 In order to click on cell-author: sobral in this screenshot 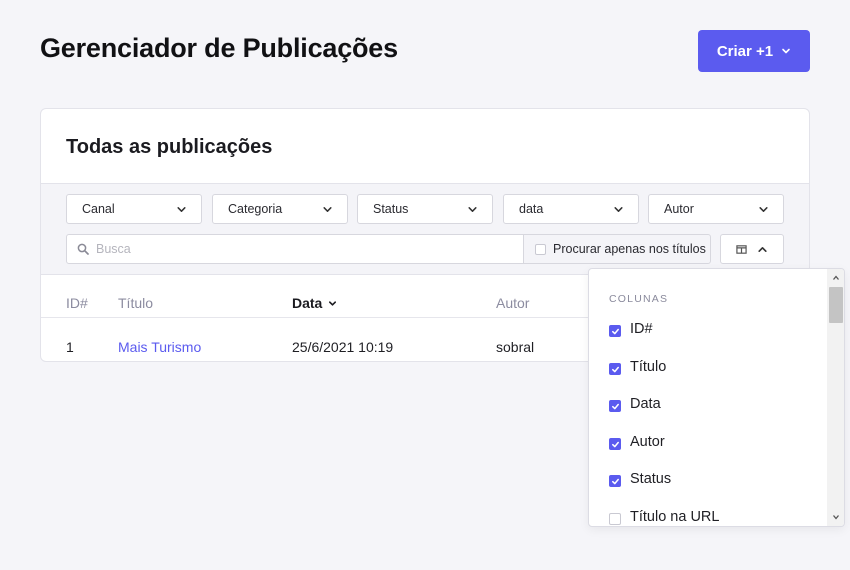, I will do `click(515, 347)`.